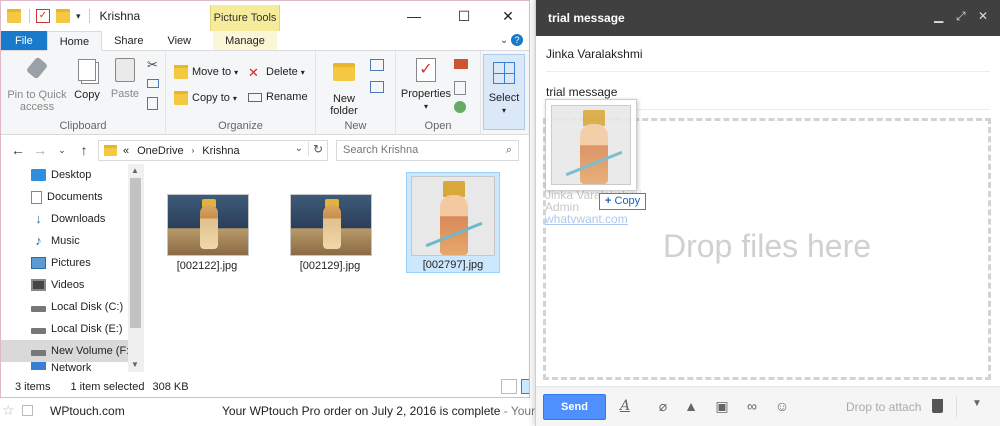  Describe the element at coordinates (179, 40) in the screenshot. I see `tab-view: View` at that location.